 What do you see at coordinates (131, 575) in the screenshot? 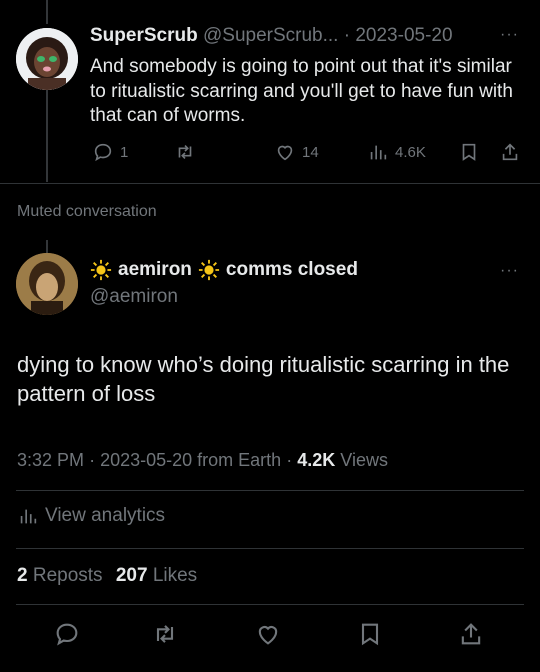
I see `likes-count: 207` at bounding box center [131, 575].